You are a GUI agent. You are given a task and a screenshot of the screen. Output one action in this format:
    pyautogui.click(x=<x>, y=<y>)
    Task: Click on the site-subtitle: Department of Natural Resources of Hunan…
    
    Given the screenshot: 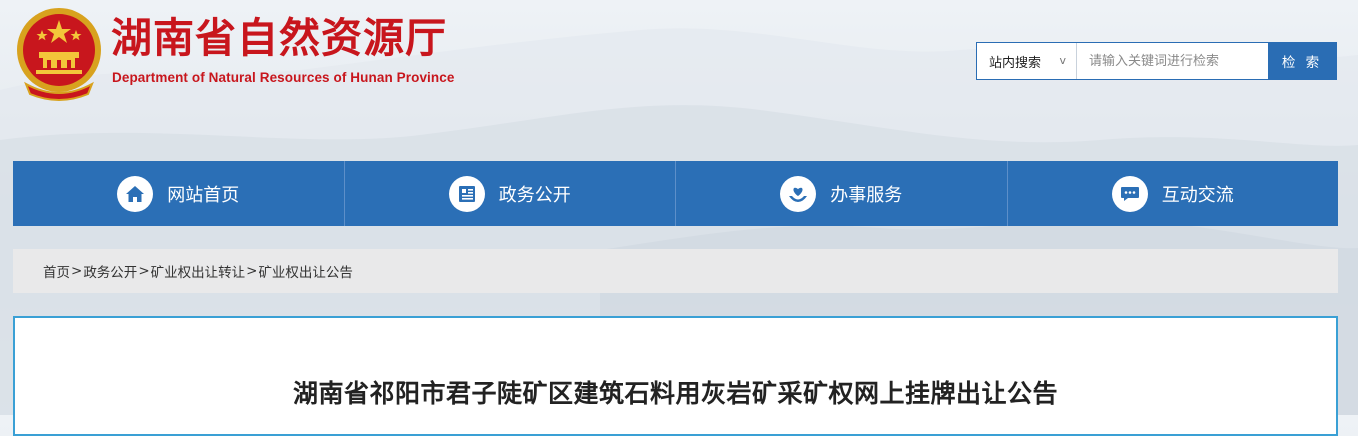 What is the action you would take?
    pyautogui.click(x=283, y=77)
    